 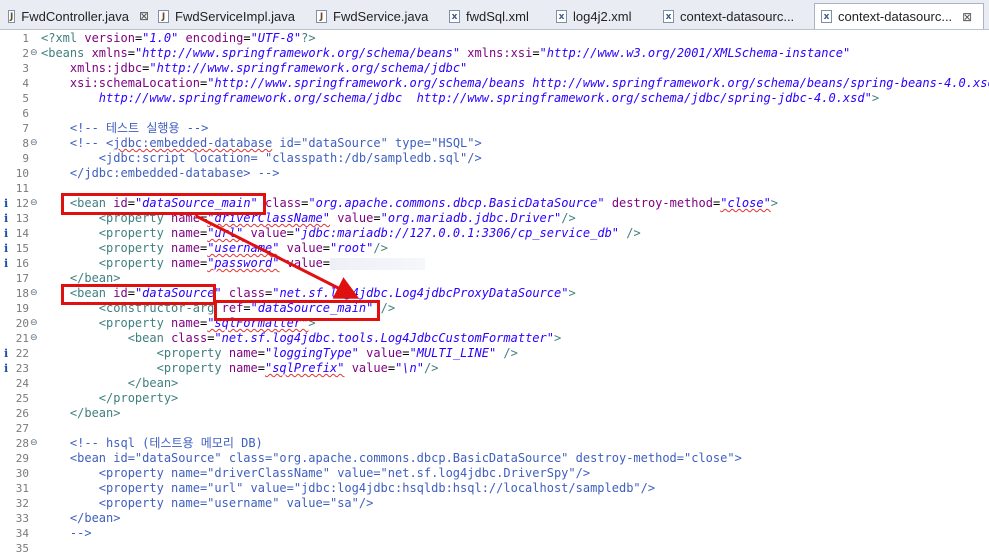 I want to click on tab-fwdserviceimpl-java: J FwdServiceImpl.java, so click(x=227, y=16).